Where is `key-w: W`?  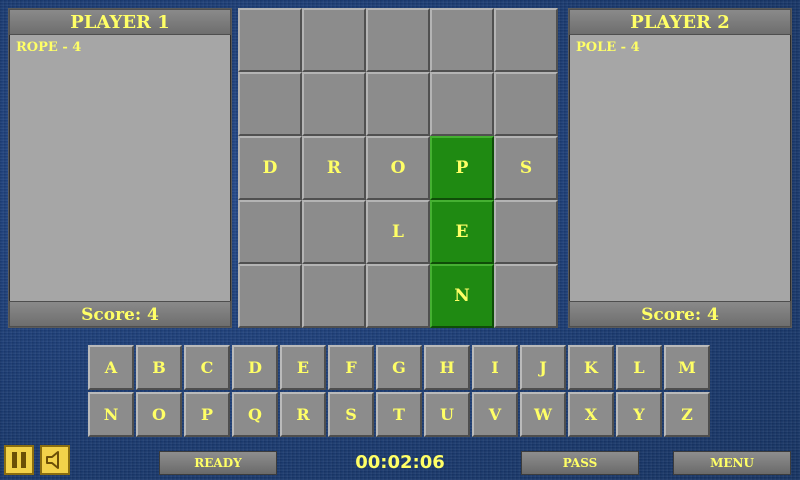 key-w: W is located at coordinates (543, 414).